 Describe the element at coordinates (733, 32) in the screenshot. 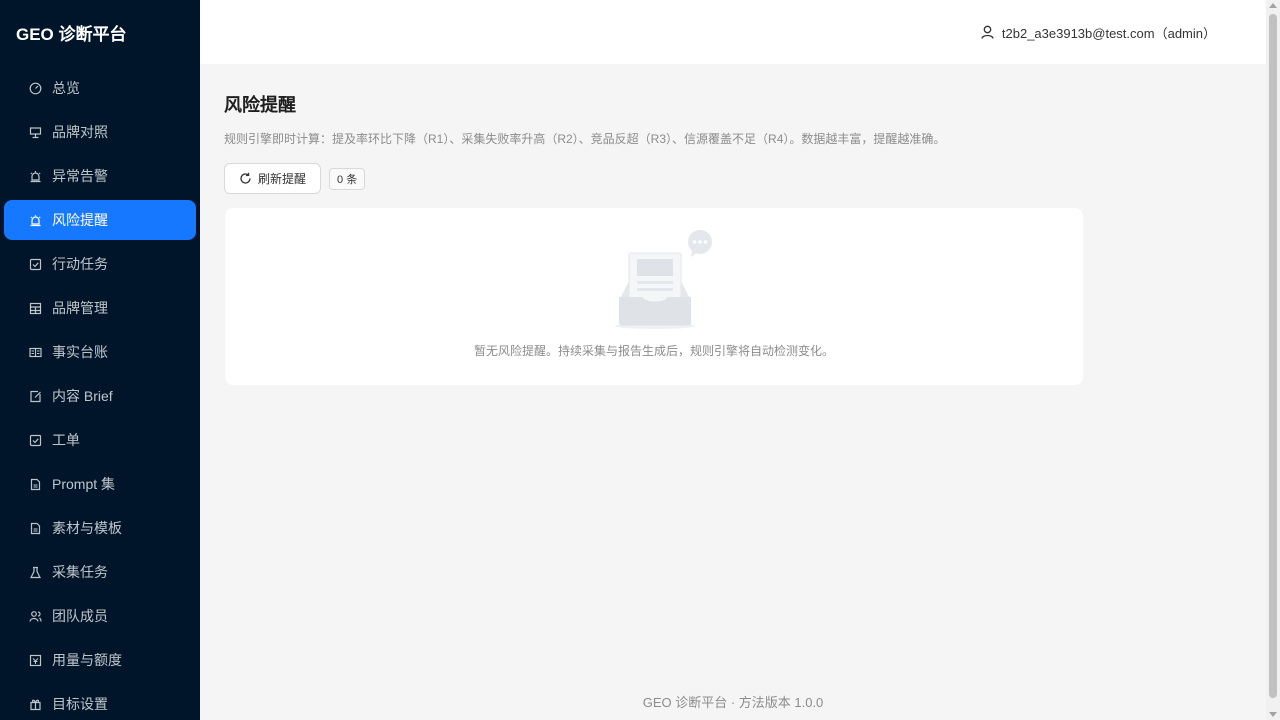

I see `top-header: t2b2_a3e3913b@test.com（admin）` at that location.